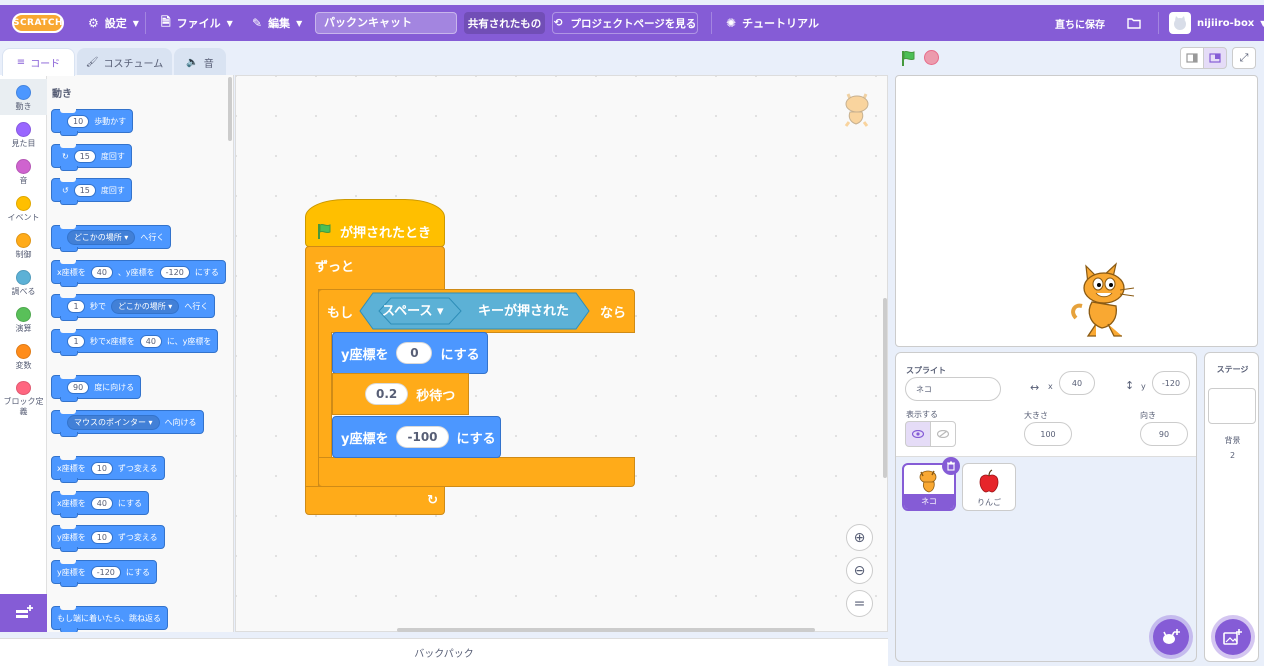 The height and width of the screenshot is (666, 1264). What do you see at coordinates (1171, 383) in the screenshot?
I see `y-position-input: -120` at bounding box center [1171, 383].